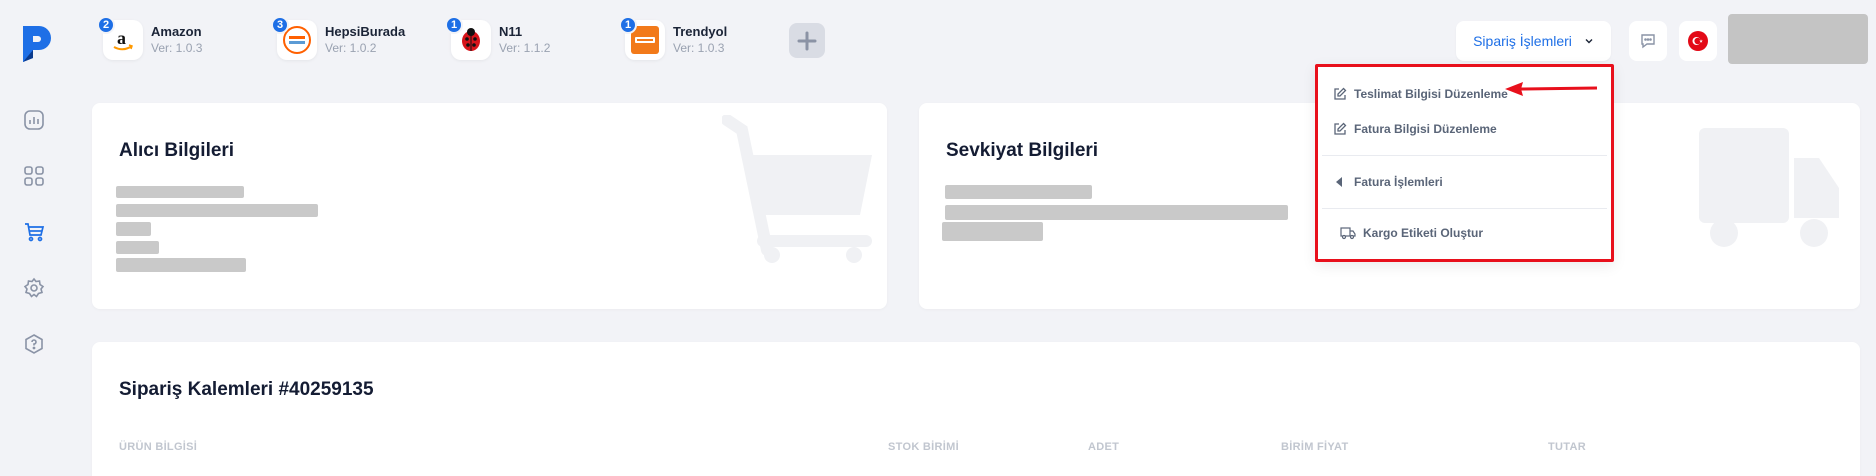 The width and height of the screenshot is (1876, 476). What do you see at coordinates (246, 389) in the screenshot?
I see `order-items-title: Sipariş Kalemleri #40259135` at bounding box center [246, 389].